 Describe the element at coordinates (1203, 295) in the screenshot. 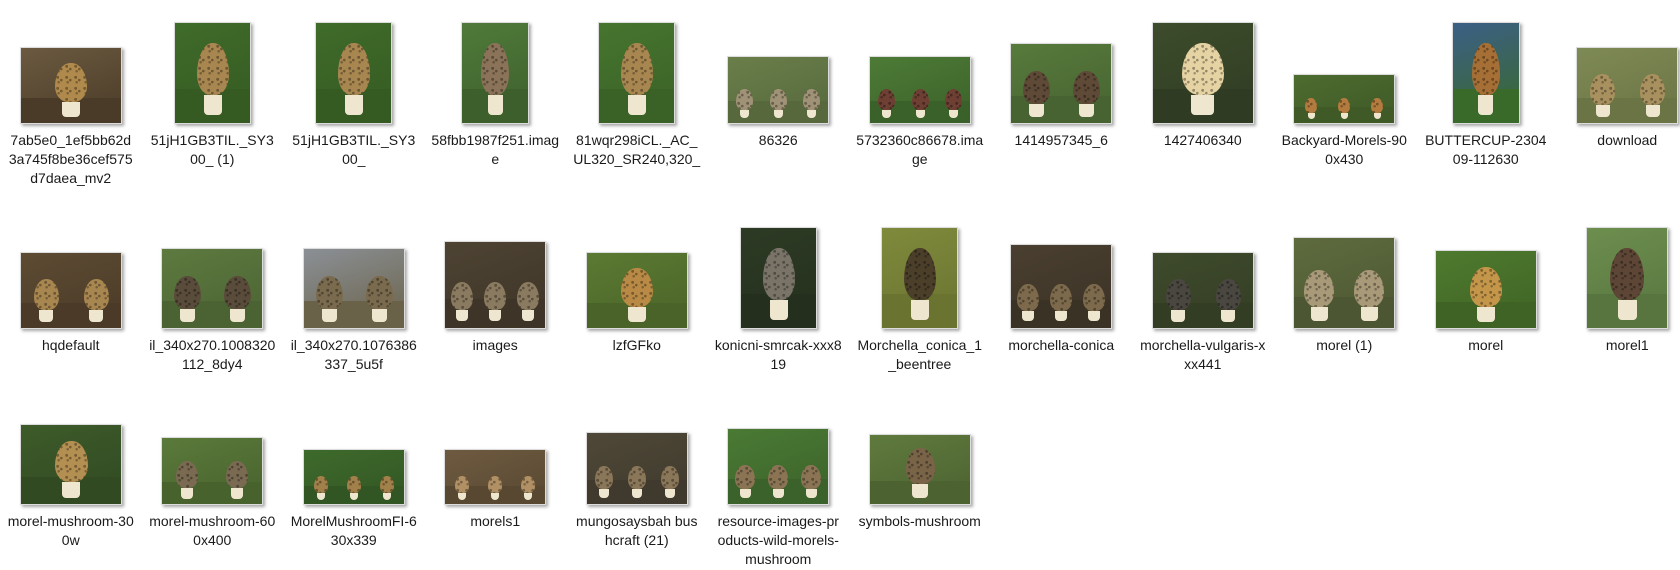

I see `file-item: morchella-vulgaris-xxx441` at that location.